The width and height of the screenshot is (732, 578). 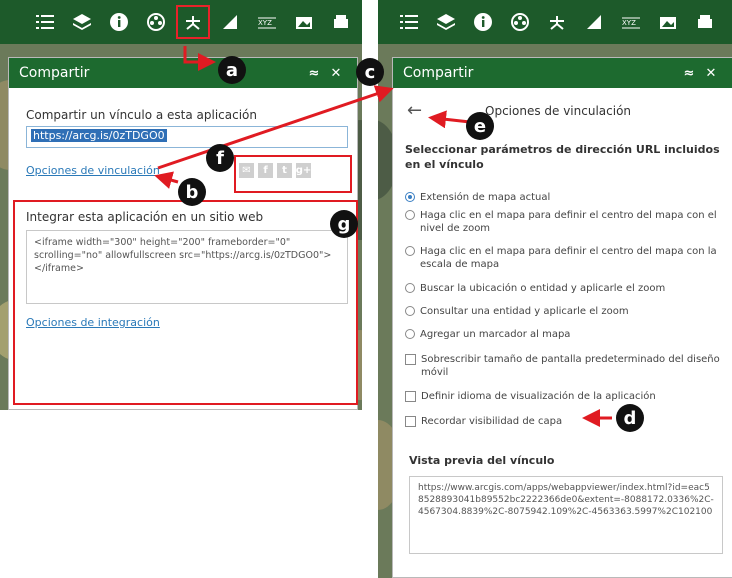 What do you see at coordinates (192, 192) in the screenshot?
I see `annotation-b: b` at bounding box center [192, 192].